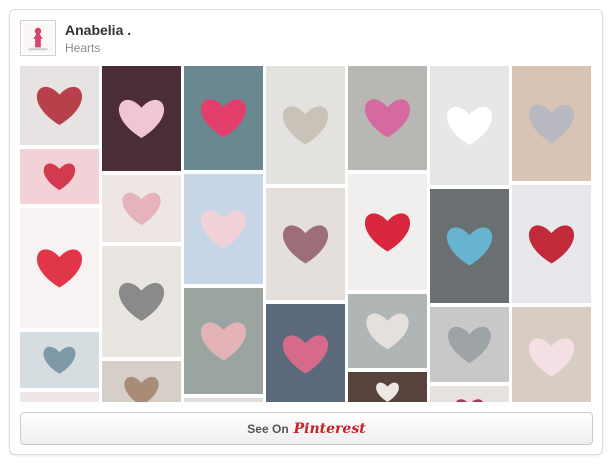 The height and width of the screenshot is (464, 612). What do you see at coordinates (98, 30) in the screenshot?
I see `board-owner-name: Anabelia .` at bounding box center [98, 30].